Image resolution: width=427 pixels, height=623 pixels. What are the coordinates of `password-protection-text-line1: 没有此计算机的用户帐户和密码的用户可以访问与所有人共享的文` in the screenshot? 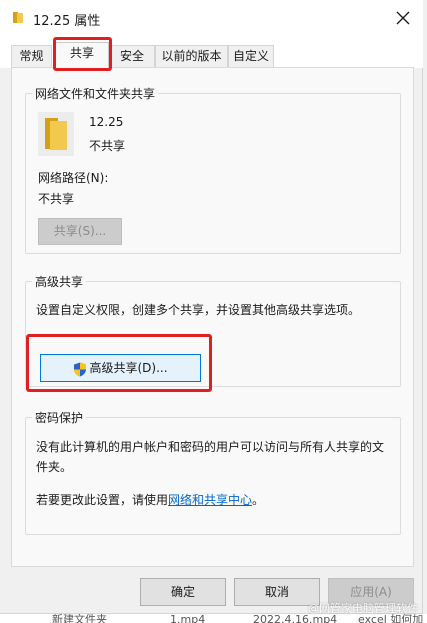 It's located at (210, 447).